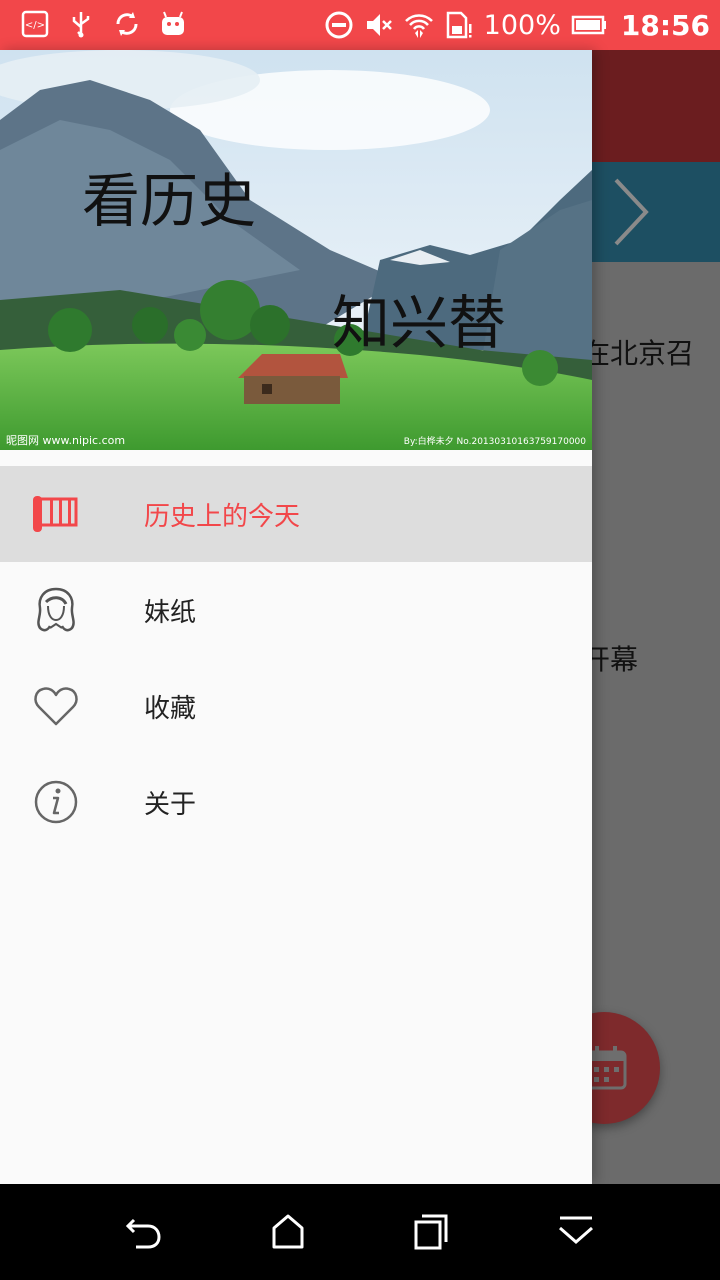 The height and width of the screenshot is (1280, 720). Describe the element at coordinates (339, 25) in the screenshot. I see `dnd-icon` at that location.